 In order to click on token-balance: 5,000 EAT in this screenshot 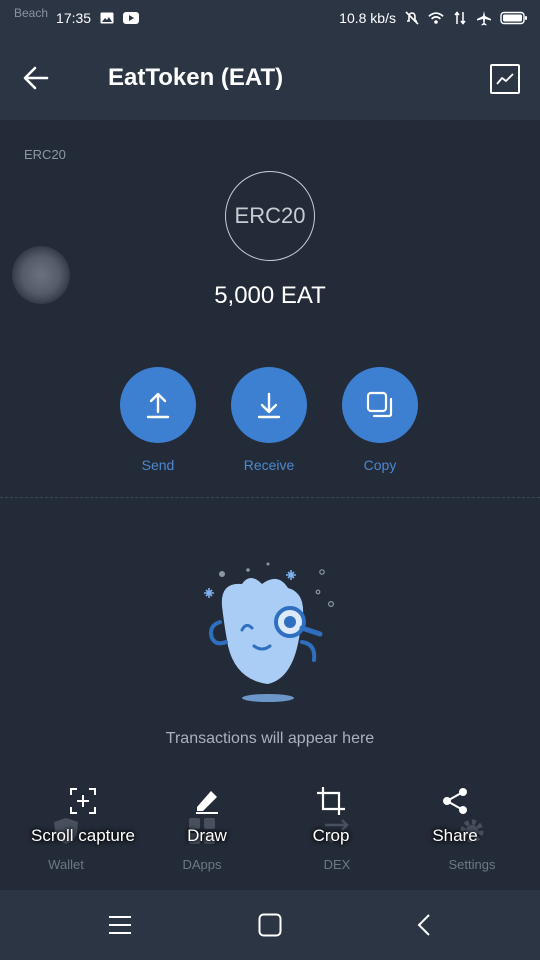, I will do `click(270, 295)`.